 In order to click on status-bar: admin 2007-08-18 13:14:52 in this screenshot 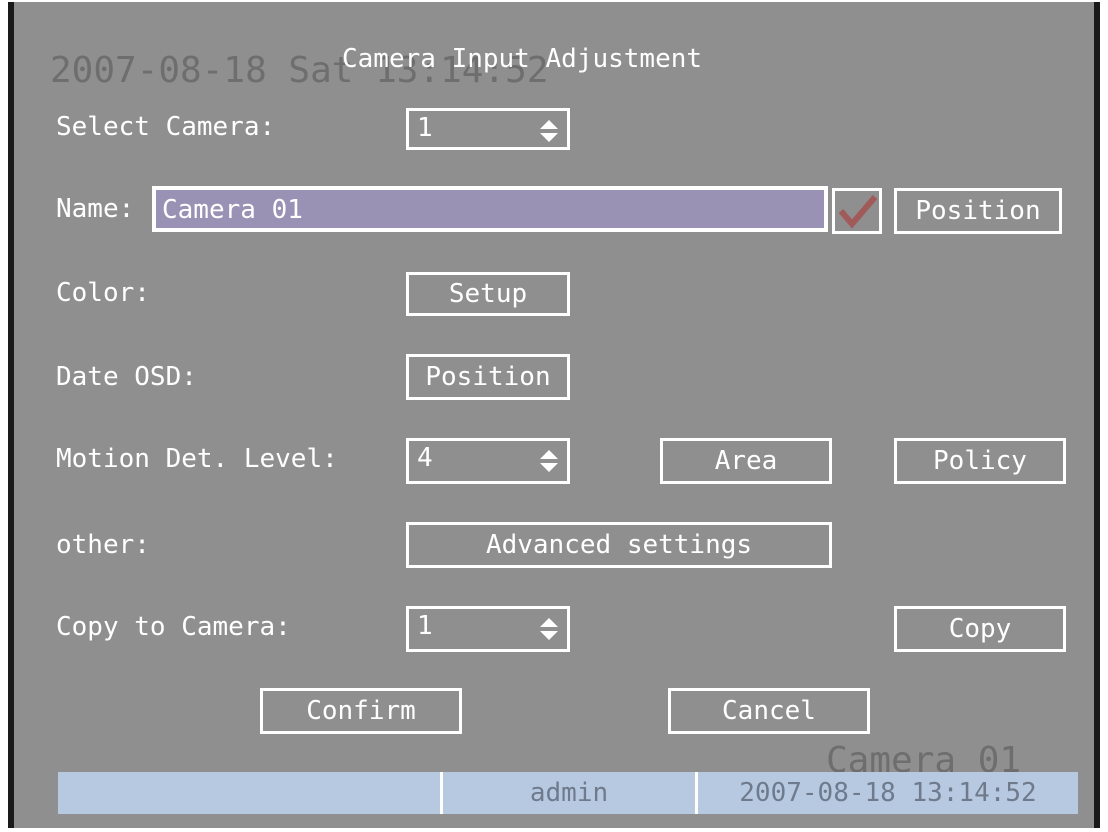, I will do `click(568, 793)`.